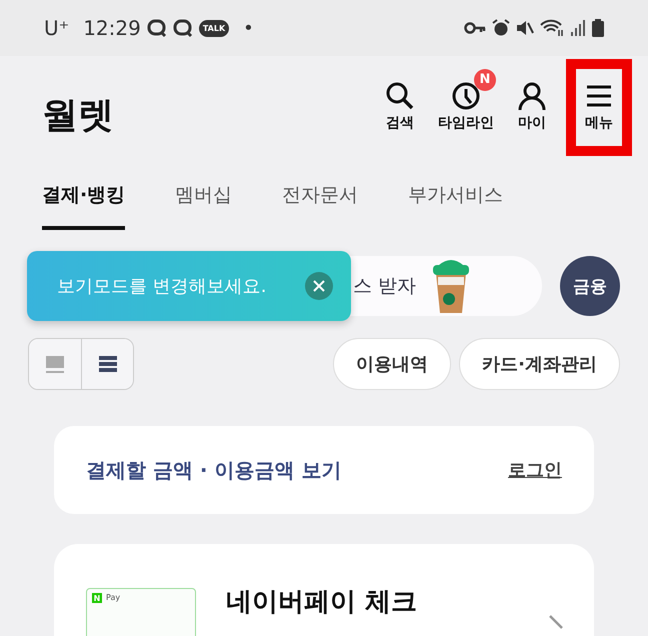 This screenshot has width=648, height=636. What do you see at coordinates (214, 470) in the screenshot?
I see `payment-text: 결제할 금액 · 이용금액 보기` at bounding box center [214, 470].